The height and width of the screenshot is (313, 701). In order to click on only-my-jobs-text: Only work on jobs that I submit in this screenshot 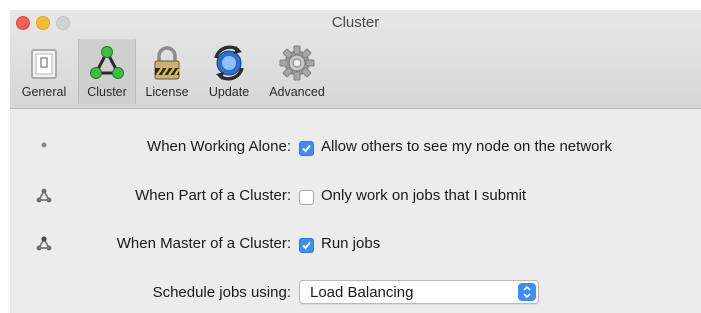, I will do `click(423, 195)`.